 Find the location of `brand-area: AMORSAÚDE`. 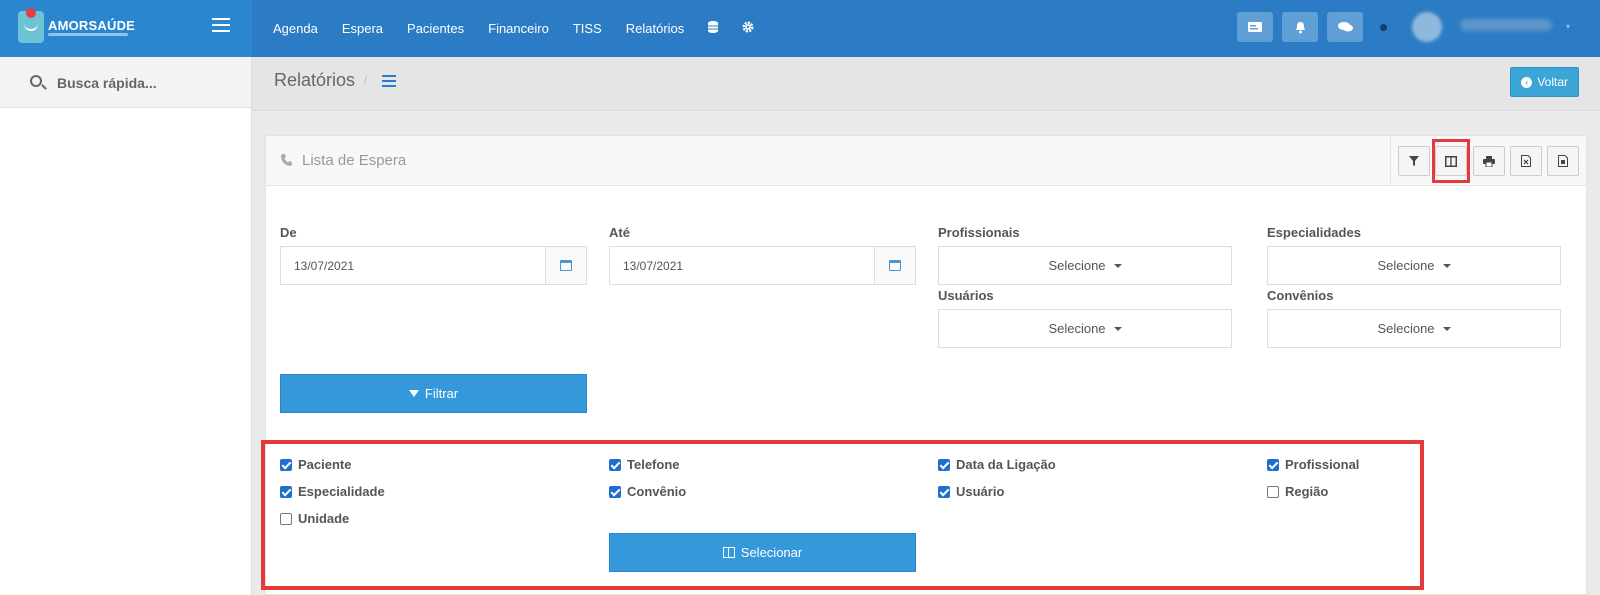

brand-area: AMORSAÚDE is located at coordinates (126, 28).